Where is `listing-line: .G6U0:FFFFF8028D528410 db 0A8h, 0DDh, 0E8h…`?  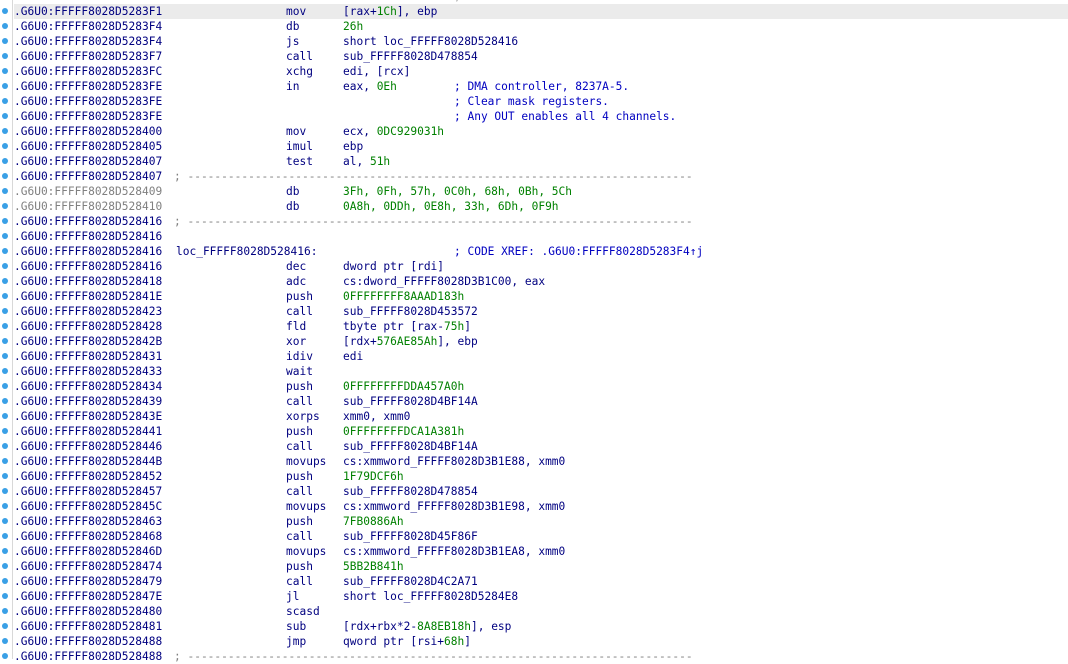
listing-line: .G6U0:FFFFF8028D528410 db 0A8h, 0DDh, 0E8h… is located at coordinates (541, 206).